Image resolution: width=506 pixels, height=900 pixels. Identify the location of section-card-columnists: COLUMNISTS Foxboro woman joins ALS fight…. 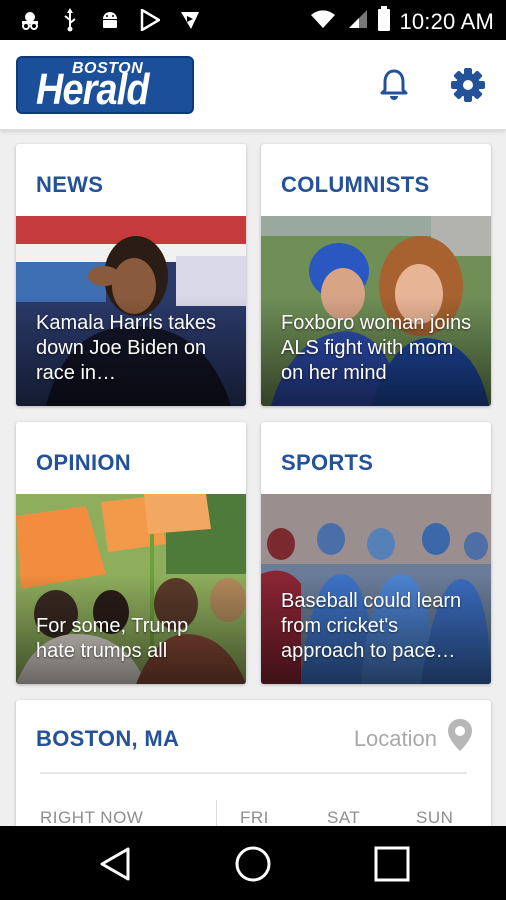
(376, 275).